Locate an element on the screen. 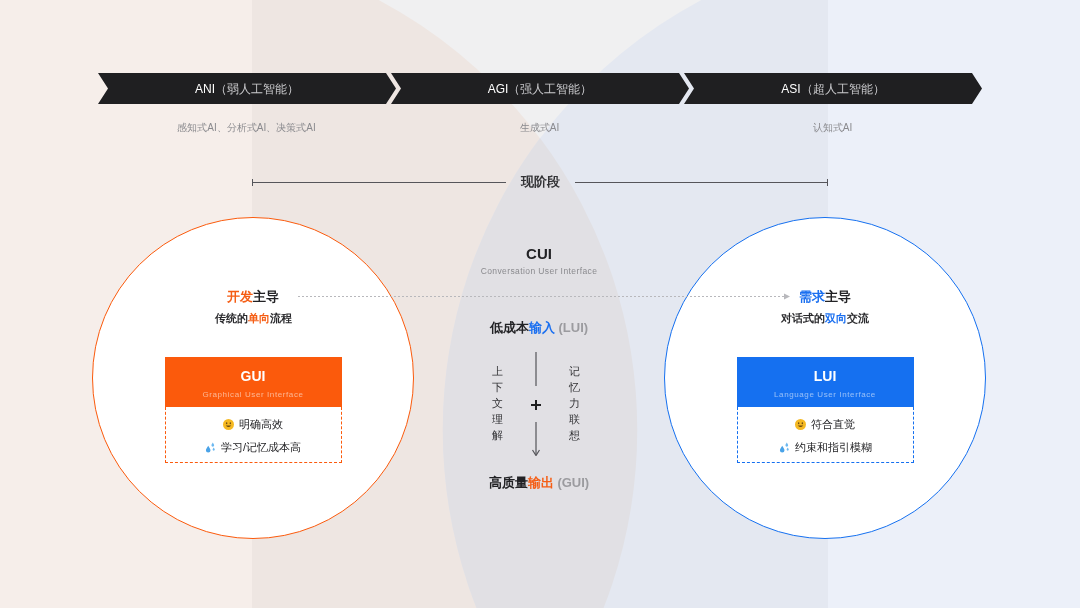 The width and height of the screenshot is (1080, 608). stage-name: （弱人工智能） is located at coordinates (257, 88).